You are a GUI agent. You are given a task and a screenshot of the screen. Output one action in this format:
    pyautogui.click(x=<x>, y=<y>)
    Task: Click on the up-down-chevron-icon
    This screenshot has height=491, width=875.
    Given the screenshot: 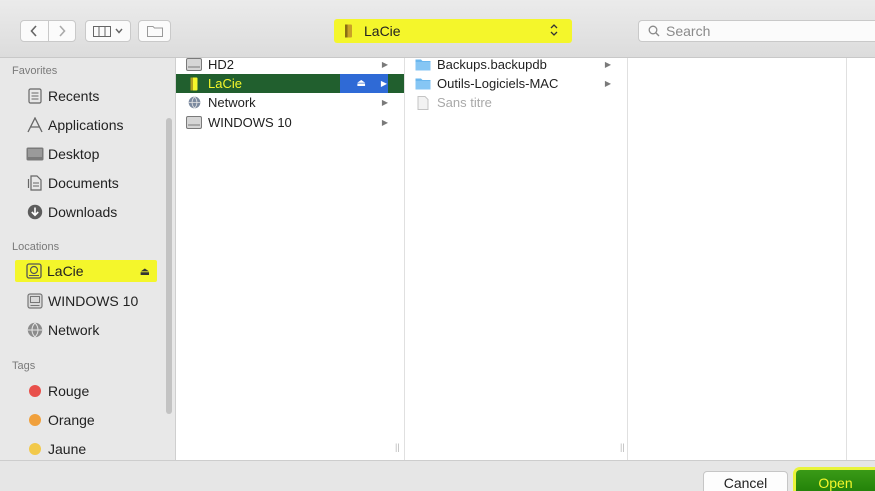 What is the action you would take?
    pyautogui.click(x=554, y=30)
    